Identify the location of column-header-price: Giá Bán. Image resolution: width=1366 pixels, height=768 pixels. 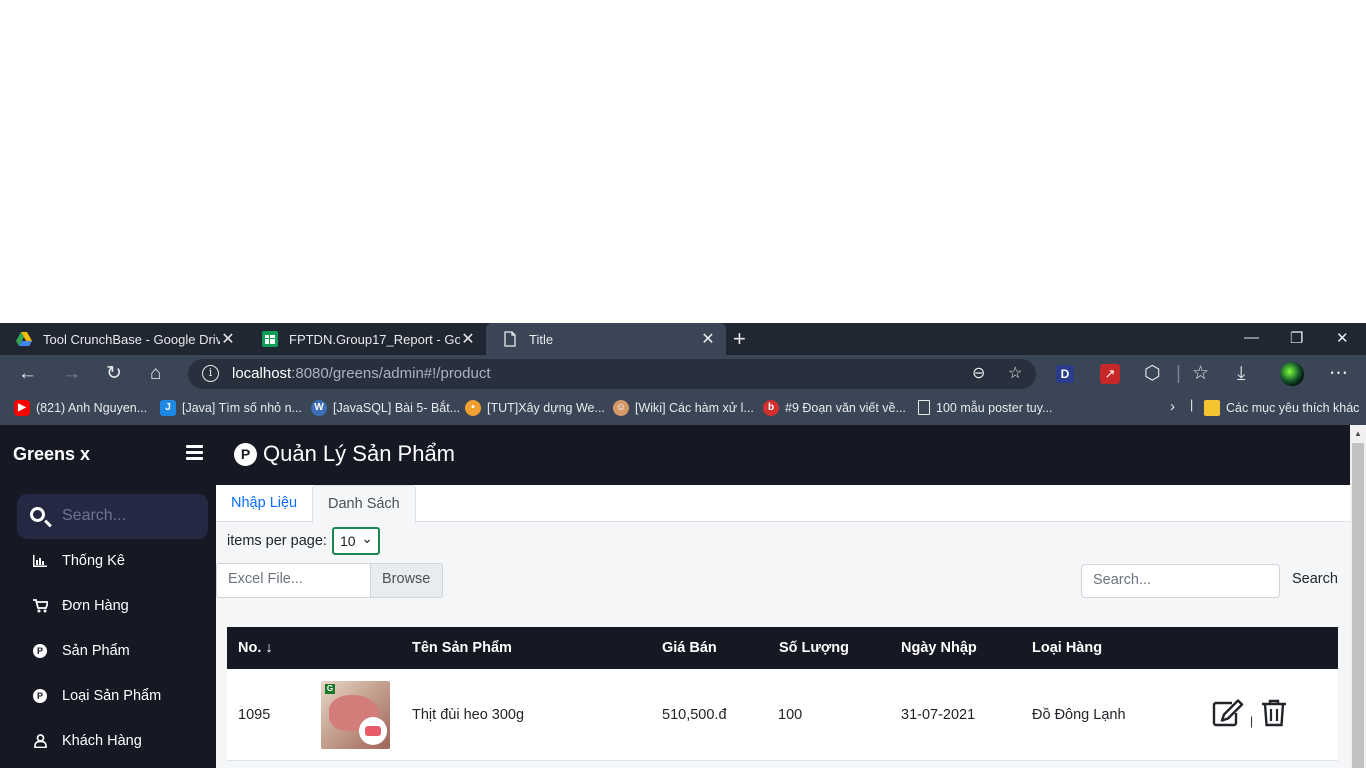
(689, 648).